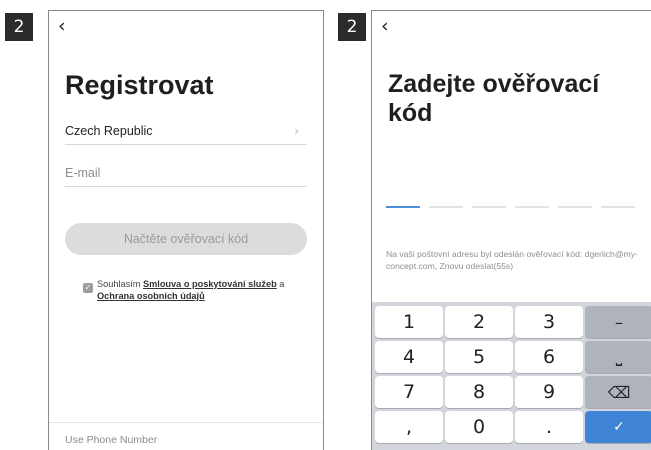 The height and width of the screenshot is (450, 651). Describe the element at coordinates (479, 357) in the screenshot. I see `key-5: 5` at that location.